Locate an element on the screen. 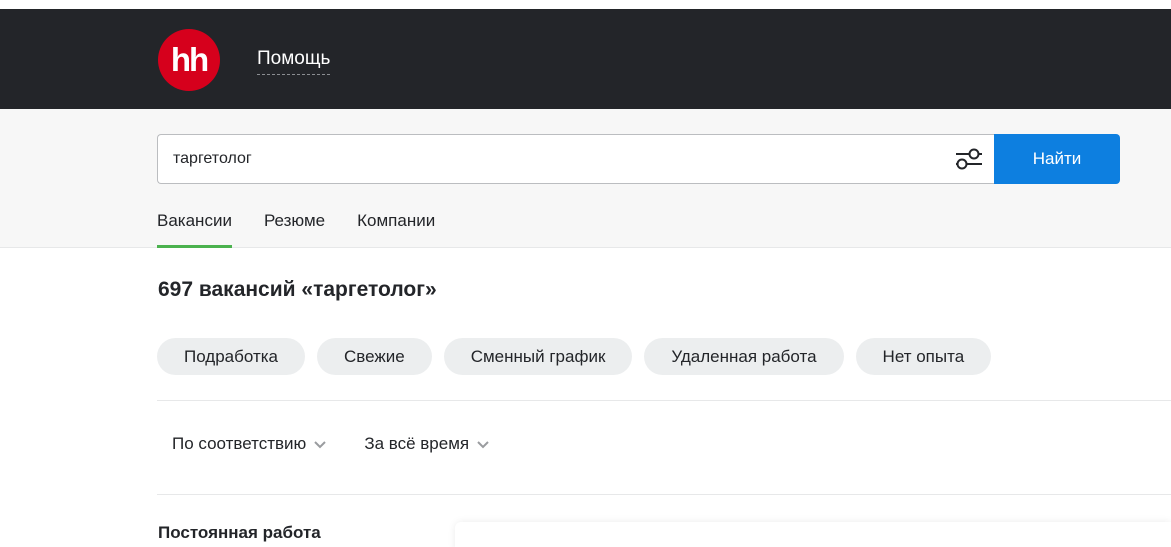 This screenshot has width=1171, height=547. chip-shift-schedule: Сменный график is located at coordinates (538, 356).